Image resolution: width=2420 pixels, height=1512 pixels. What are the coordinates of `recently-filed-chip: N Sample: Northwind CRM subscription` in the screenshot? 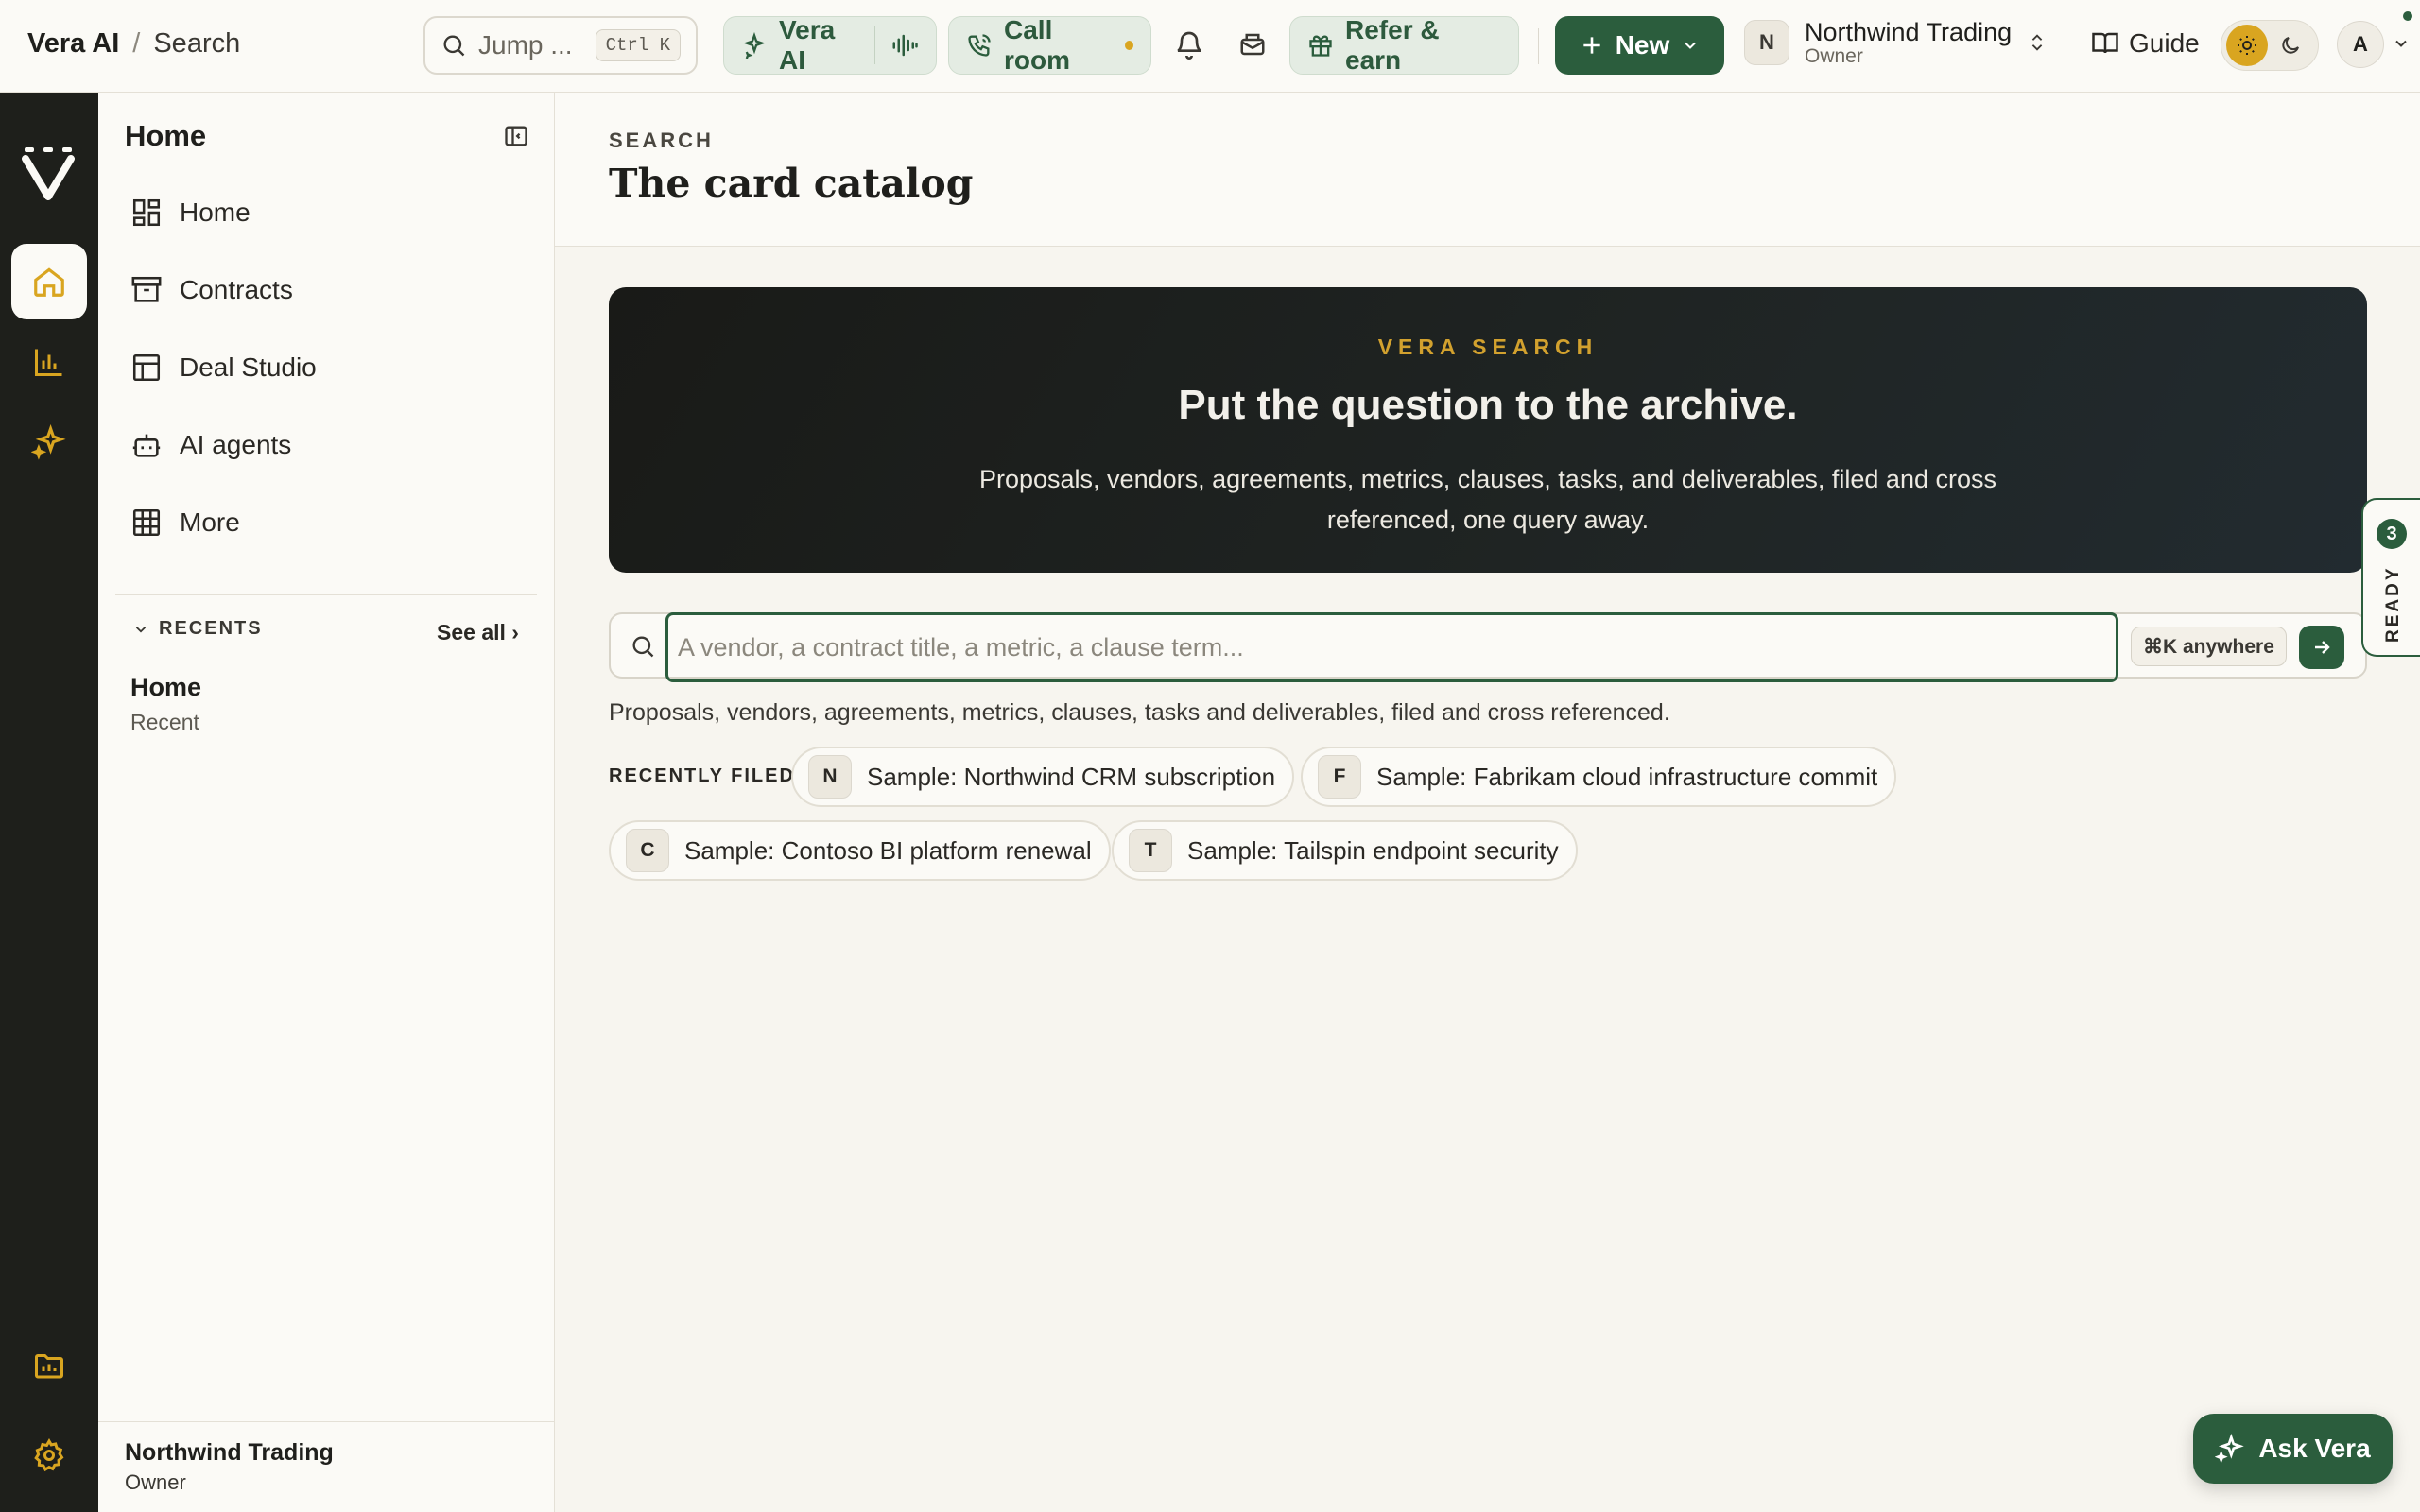 It's located at (1043, 777).